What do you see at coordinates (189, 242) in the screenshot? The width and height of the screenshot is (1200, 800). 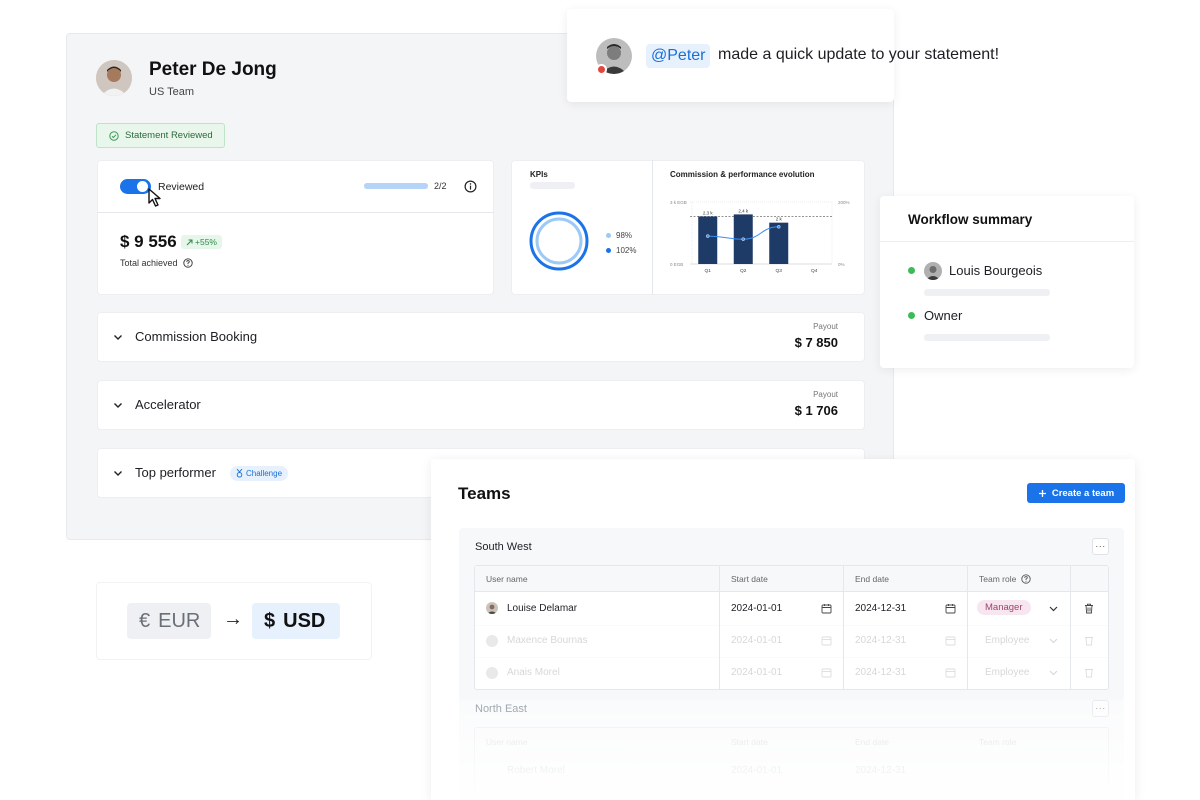 I see `trend-up-icon` at bounding box center [189, 242].